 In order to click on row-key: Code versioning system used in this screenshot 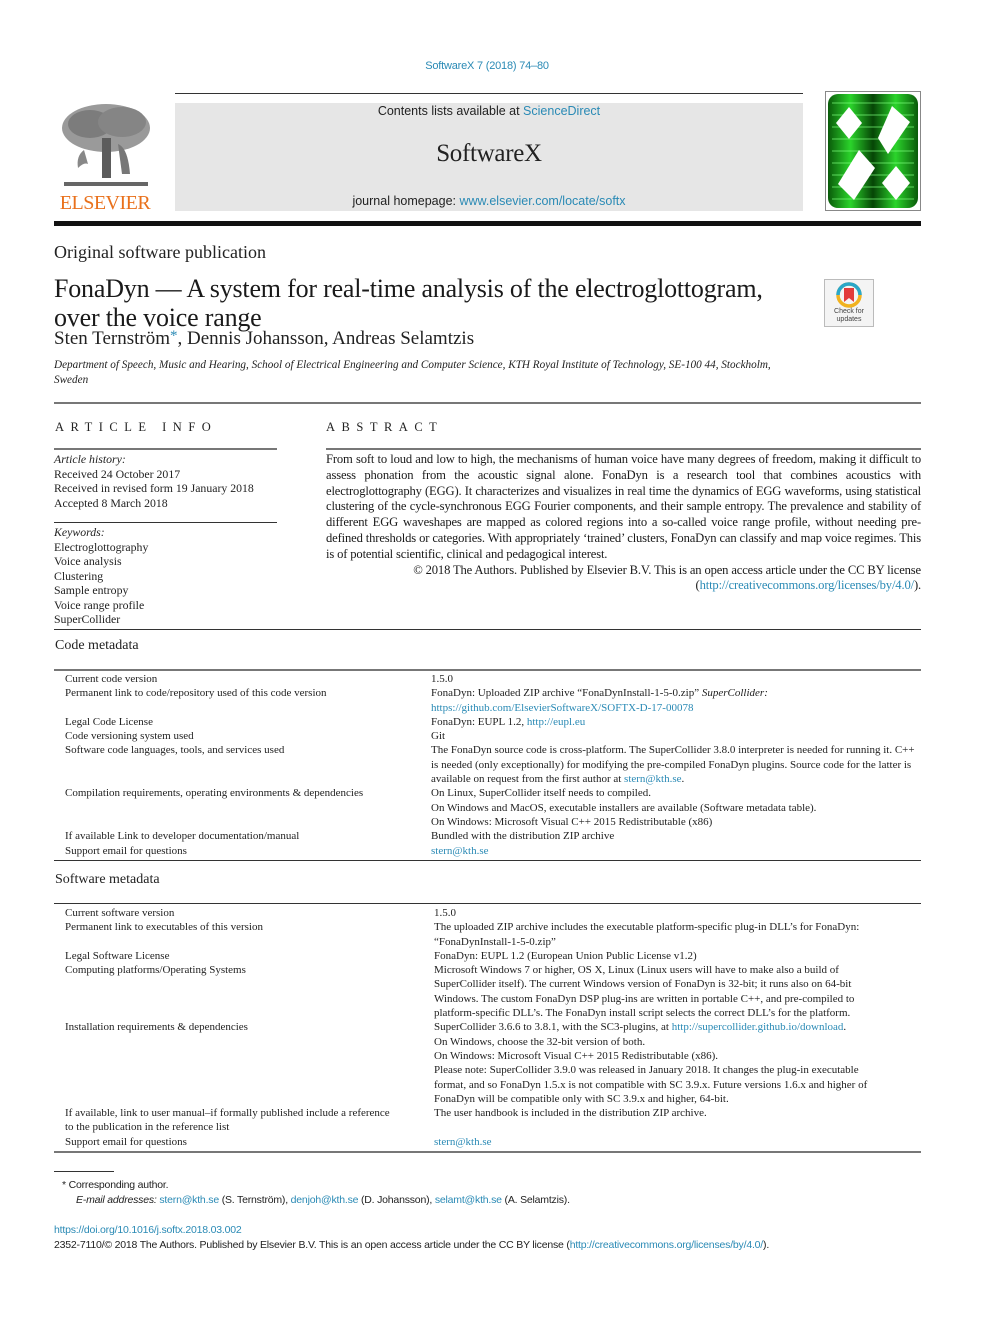, I will do `click(129, 736)`.